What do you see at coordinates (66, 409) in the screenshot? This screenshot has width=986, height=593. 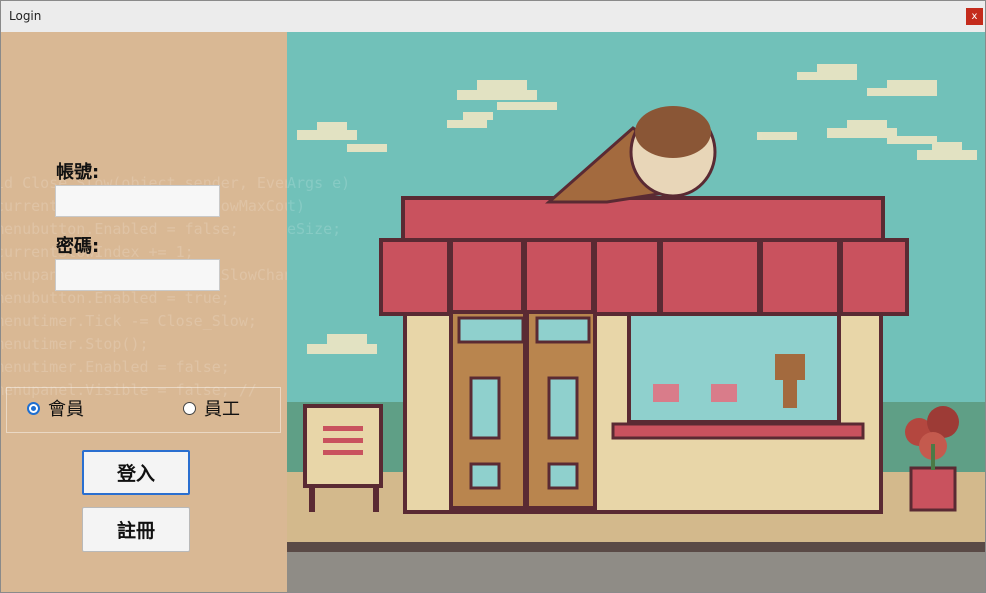 I see `radio-member-label: 會員` at bounding box center [66, 409].